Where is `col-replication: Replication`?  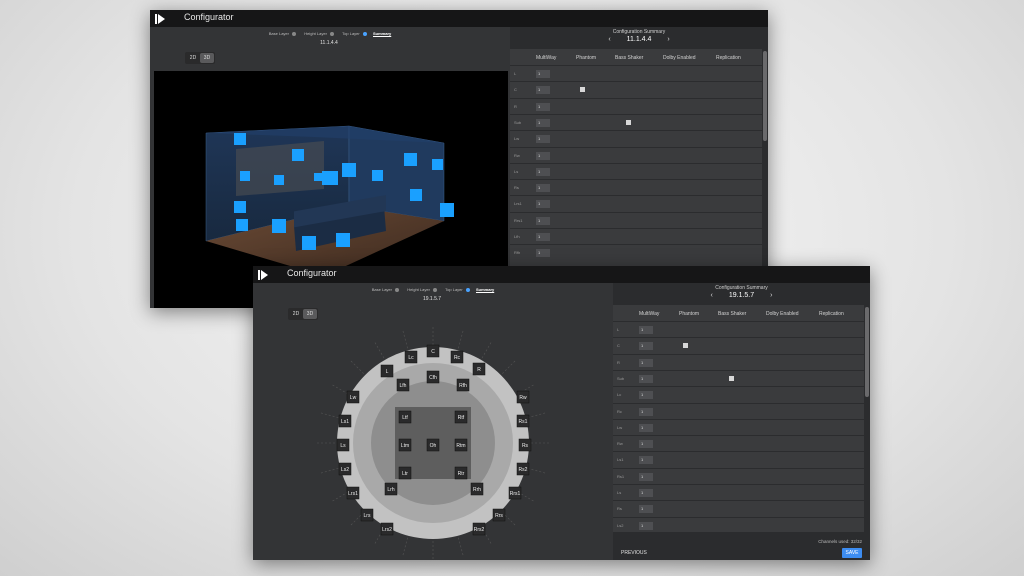 col-replication: Replication is located at coordinates (728, 58).